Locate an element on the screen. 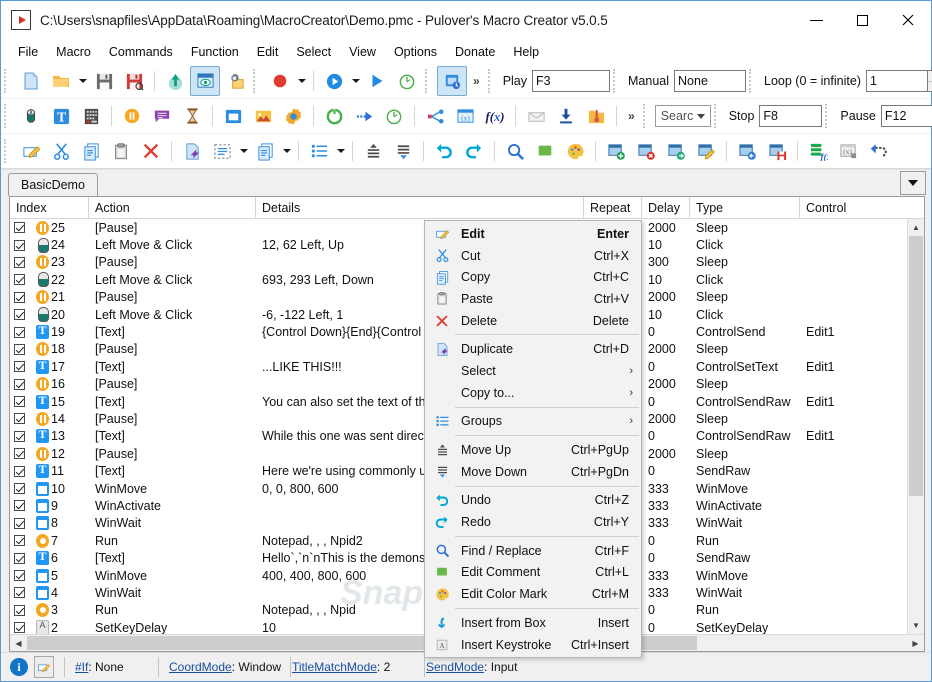 The height and width of the screenshot is (682, 932). search-combo: Searc is located at coordinates (682, 116).